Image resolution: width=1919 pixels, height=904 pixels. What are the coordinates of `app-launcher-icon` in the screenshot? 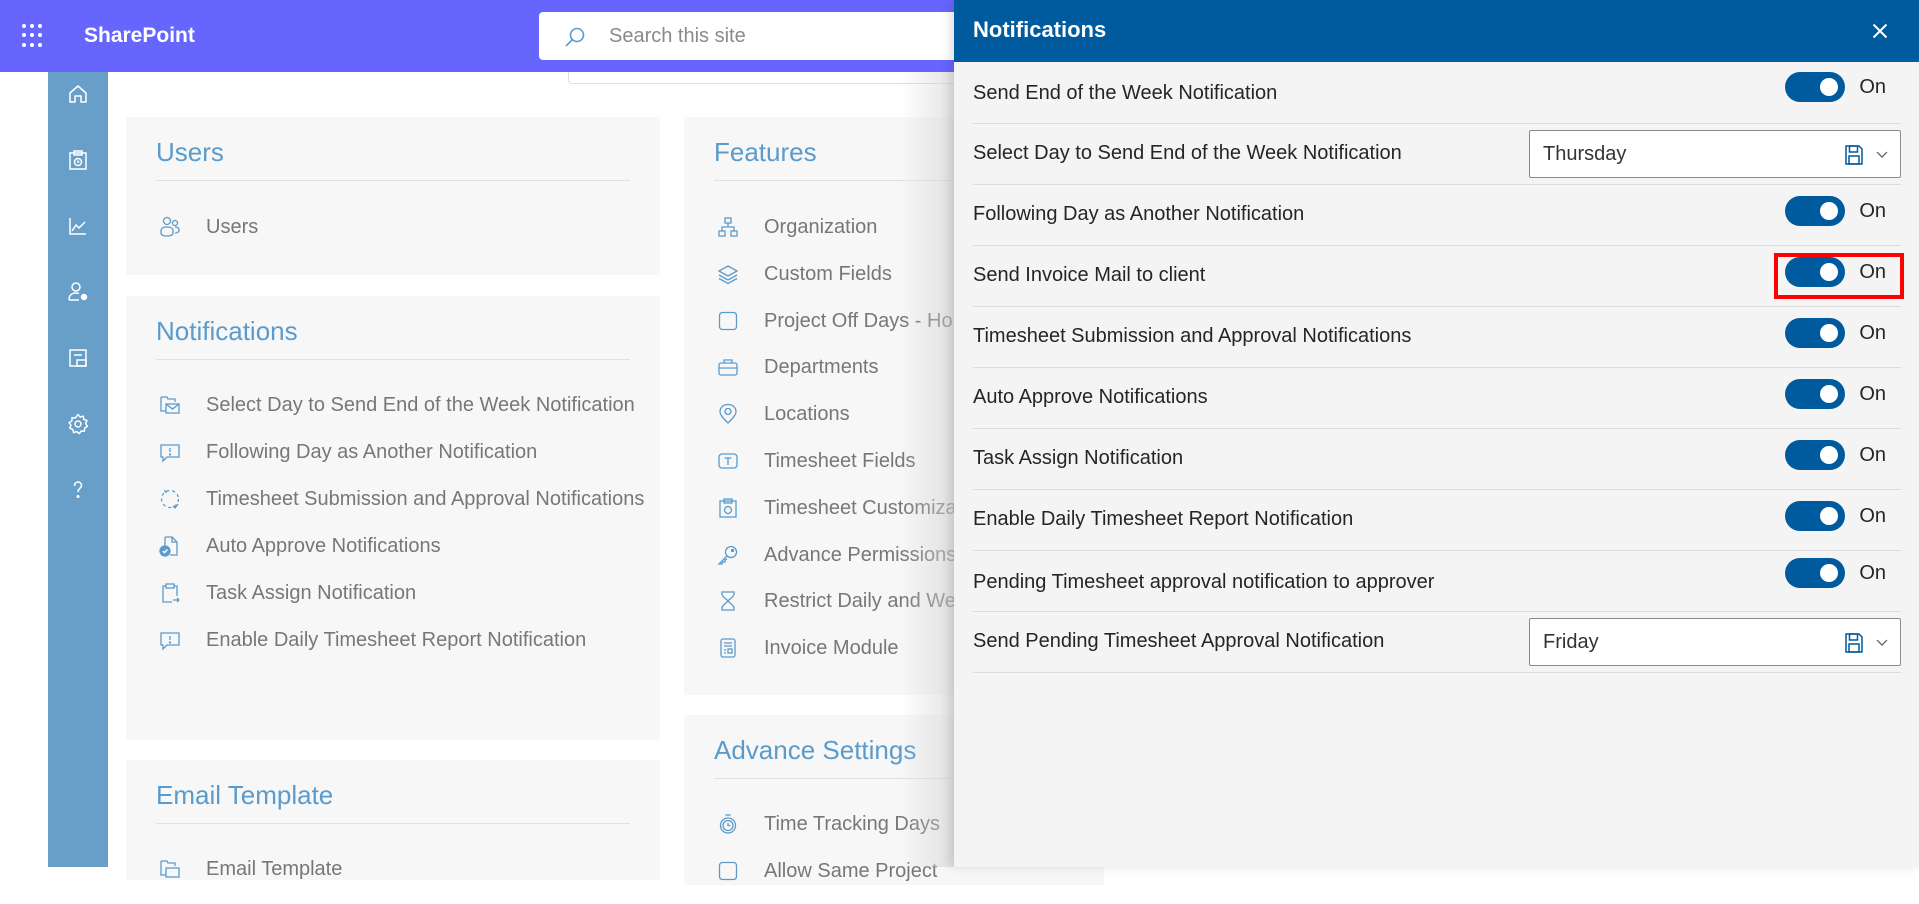 It's located at (34, 36).